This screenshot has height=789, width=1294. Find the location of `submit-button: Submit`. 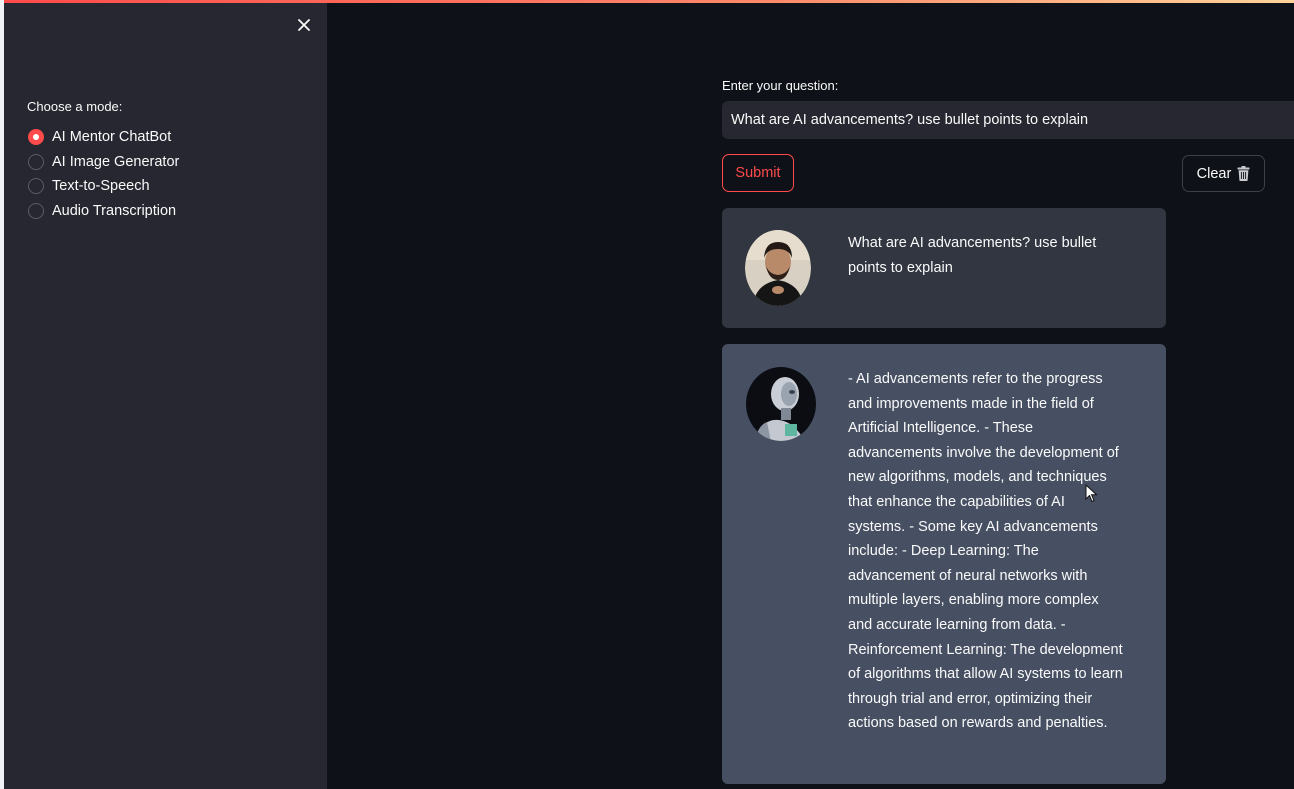

submit-button: Submit is located at coordinates (758, 173).